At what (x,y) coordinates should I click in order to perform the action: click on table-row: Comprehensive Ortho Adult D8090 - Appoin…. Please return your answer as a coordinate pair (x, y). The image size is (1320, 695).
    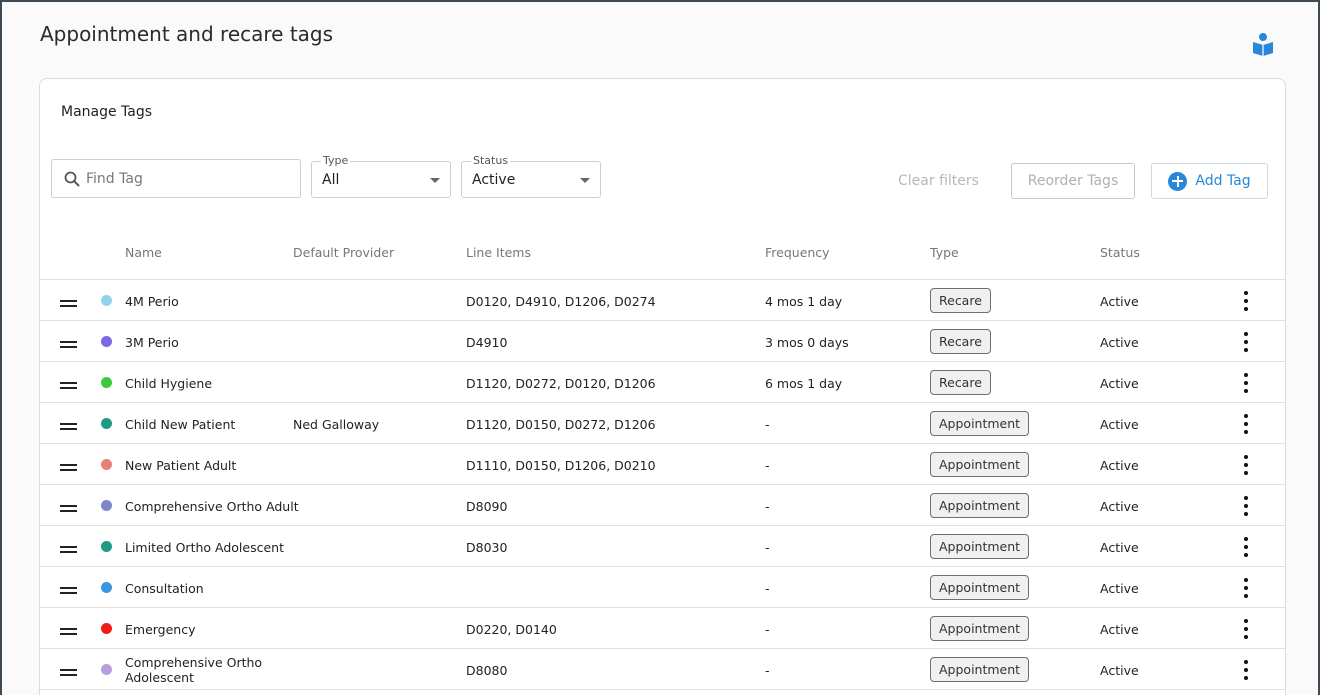
    Looking at the image, I should click on (662, 505).